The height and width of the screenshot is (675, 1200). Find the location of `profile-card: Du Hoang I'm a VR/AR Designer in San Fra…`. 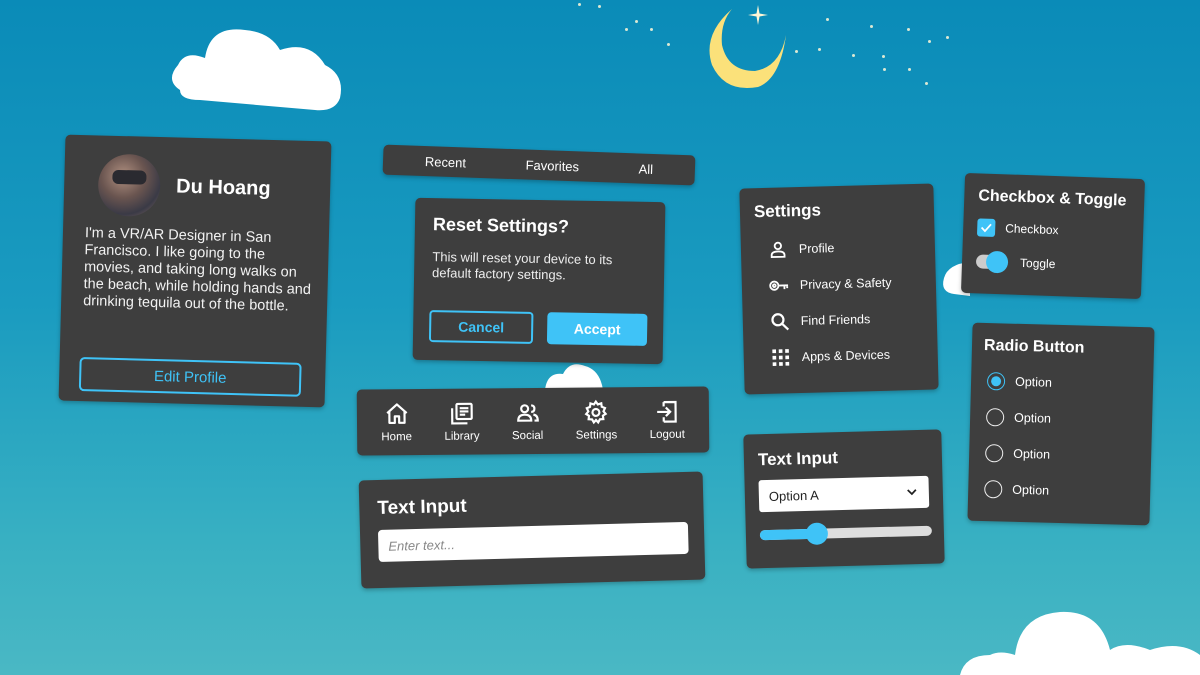

profile-card: Du Hoang I'm a VR/AR Designer in San Fra… is located at coordinates (195, 271).